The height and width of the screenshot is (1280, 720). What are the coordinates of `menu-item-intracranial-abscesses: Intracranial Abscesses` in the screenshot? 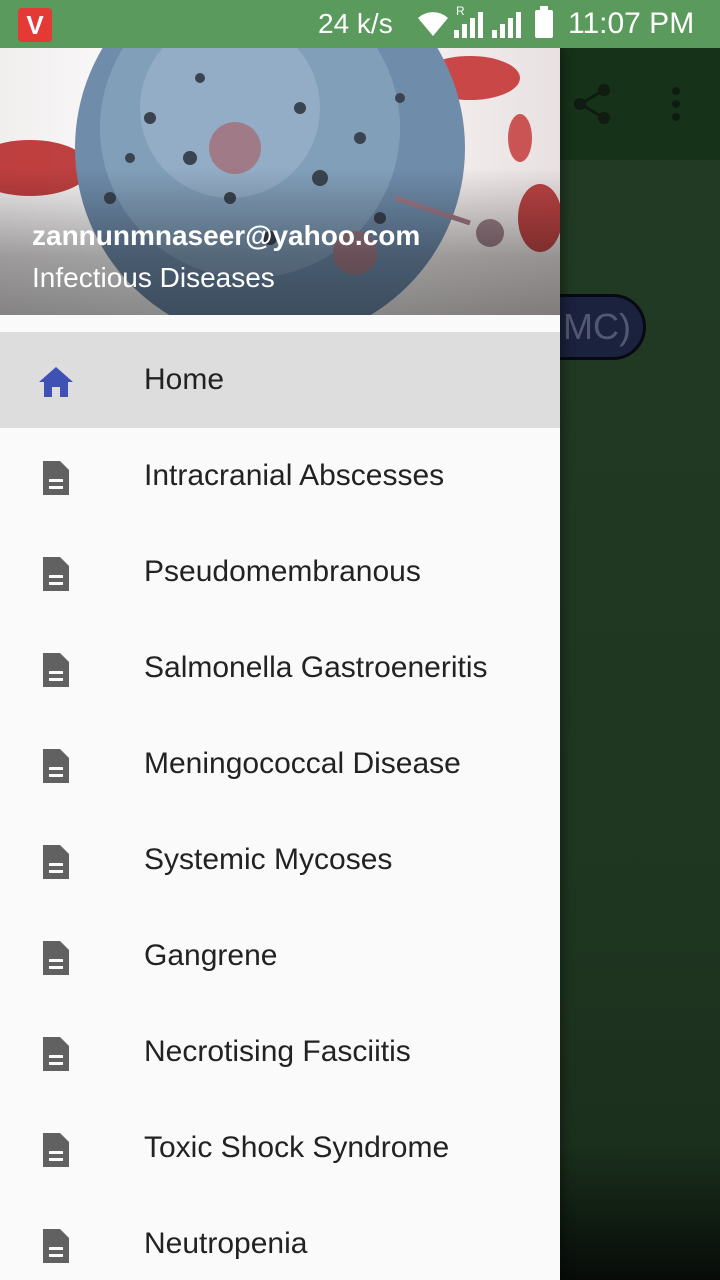 It's located at (280, 476).